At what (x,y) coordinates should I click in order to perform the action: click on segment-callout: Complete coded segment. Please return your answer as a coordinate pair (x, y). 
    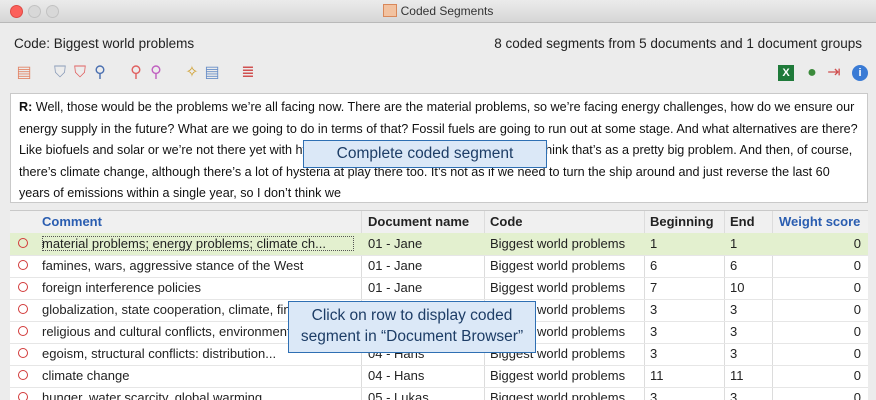
    Looking at the image, I should click on (425, 154).